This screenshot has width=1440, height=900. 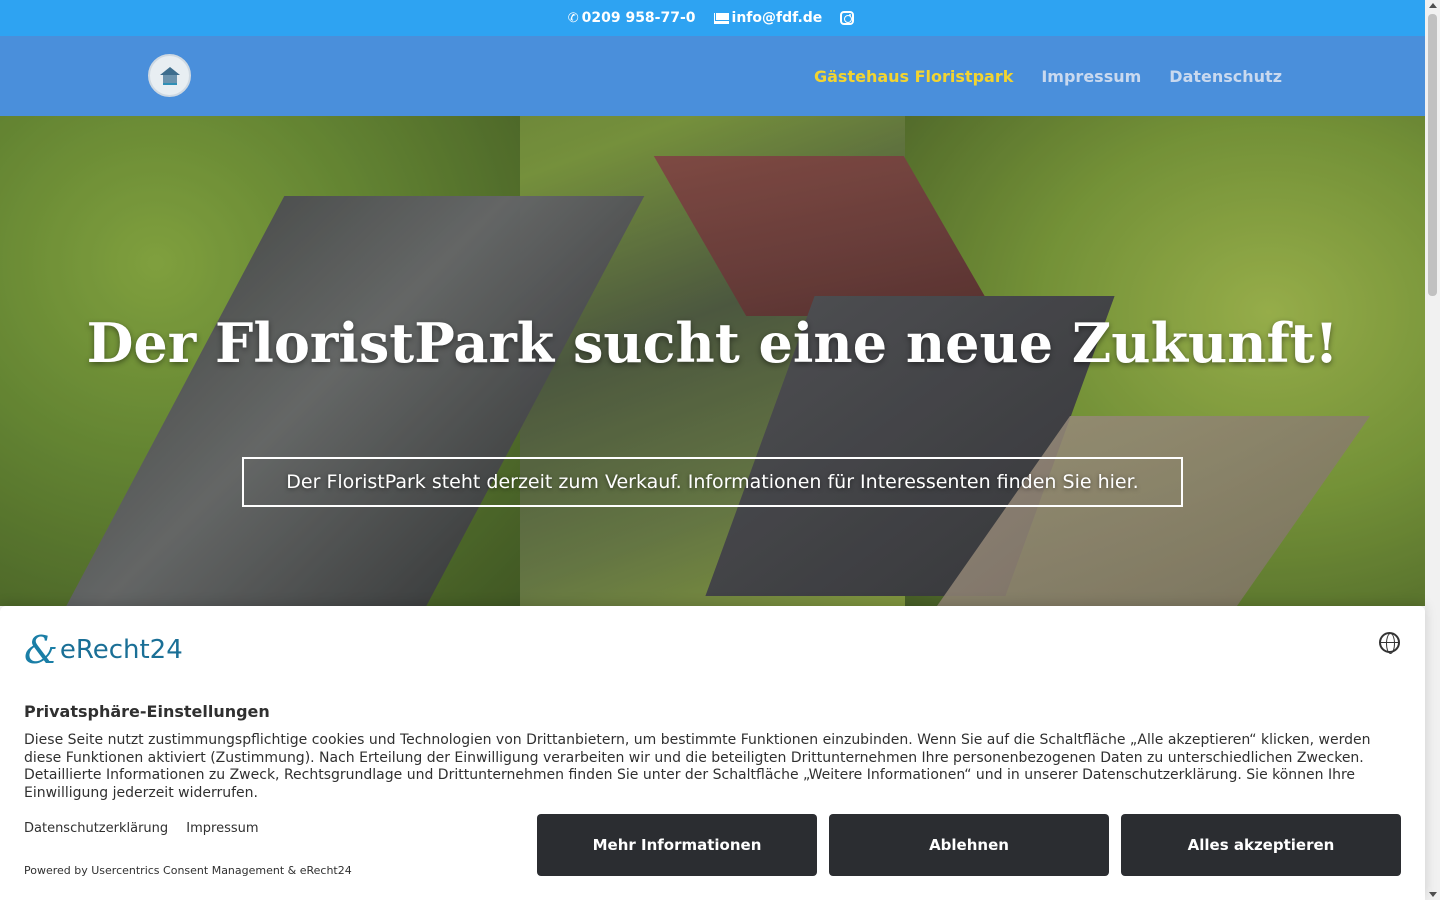 What do you see at coordinates (677, 845) in the screenshot?
I see `more-info-button: Mehr Informationen` at bounding box center [677, 845].